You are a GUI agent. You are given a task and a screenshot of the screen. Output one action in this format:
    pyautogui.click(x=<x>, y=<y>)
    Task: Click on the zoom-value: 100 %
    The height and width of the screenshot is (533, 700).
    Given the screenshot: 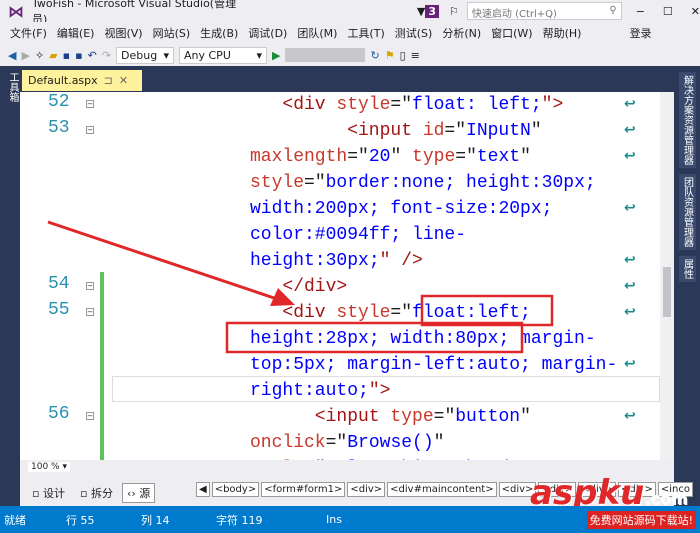 What is the action you would take?
    pyautogui.click(x=45, y=467)
    